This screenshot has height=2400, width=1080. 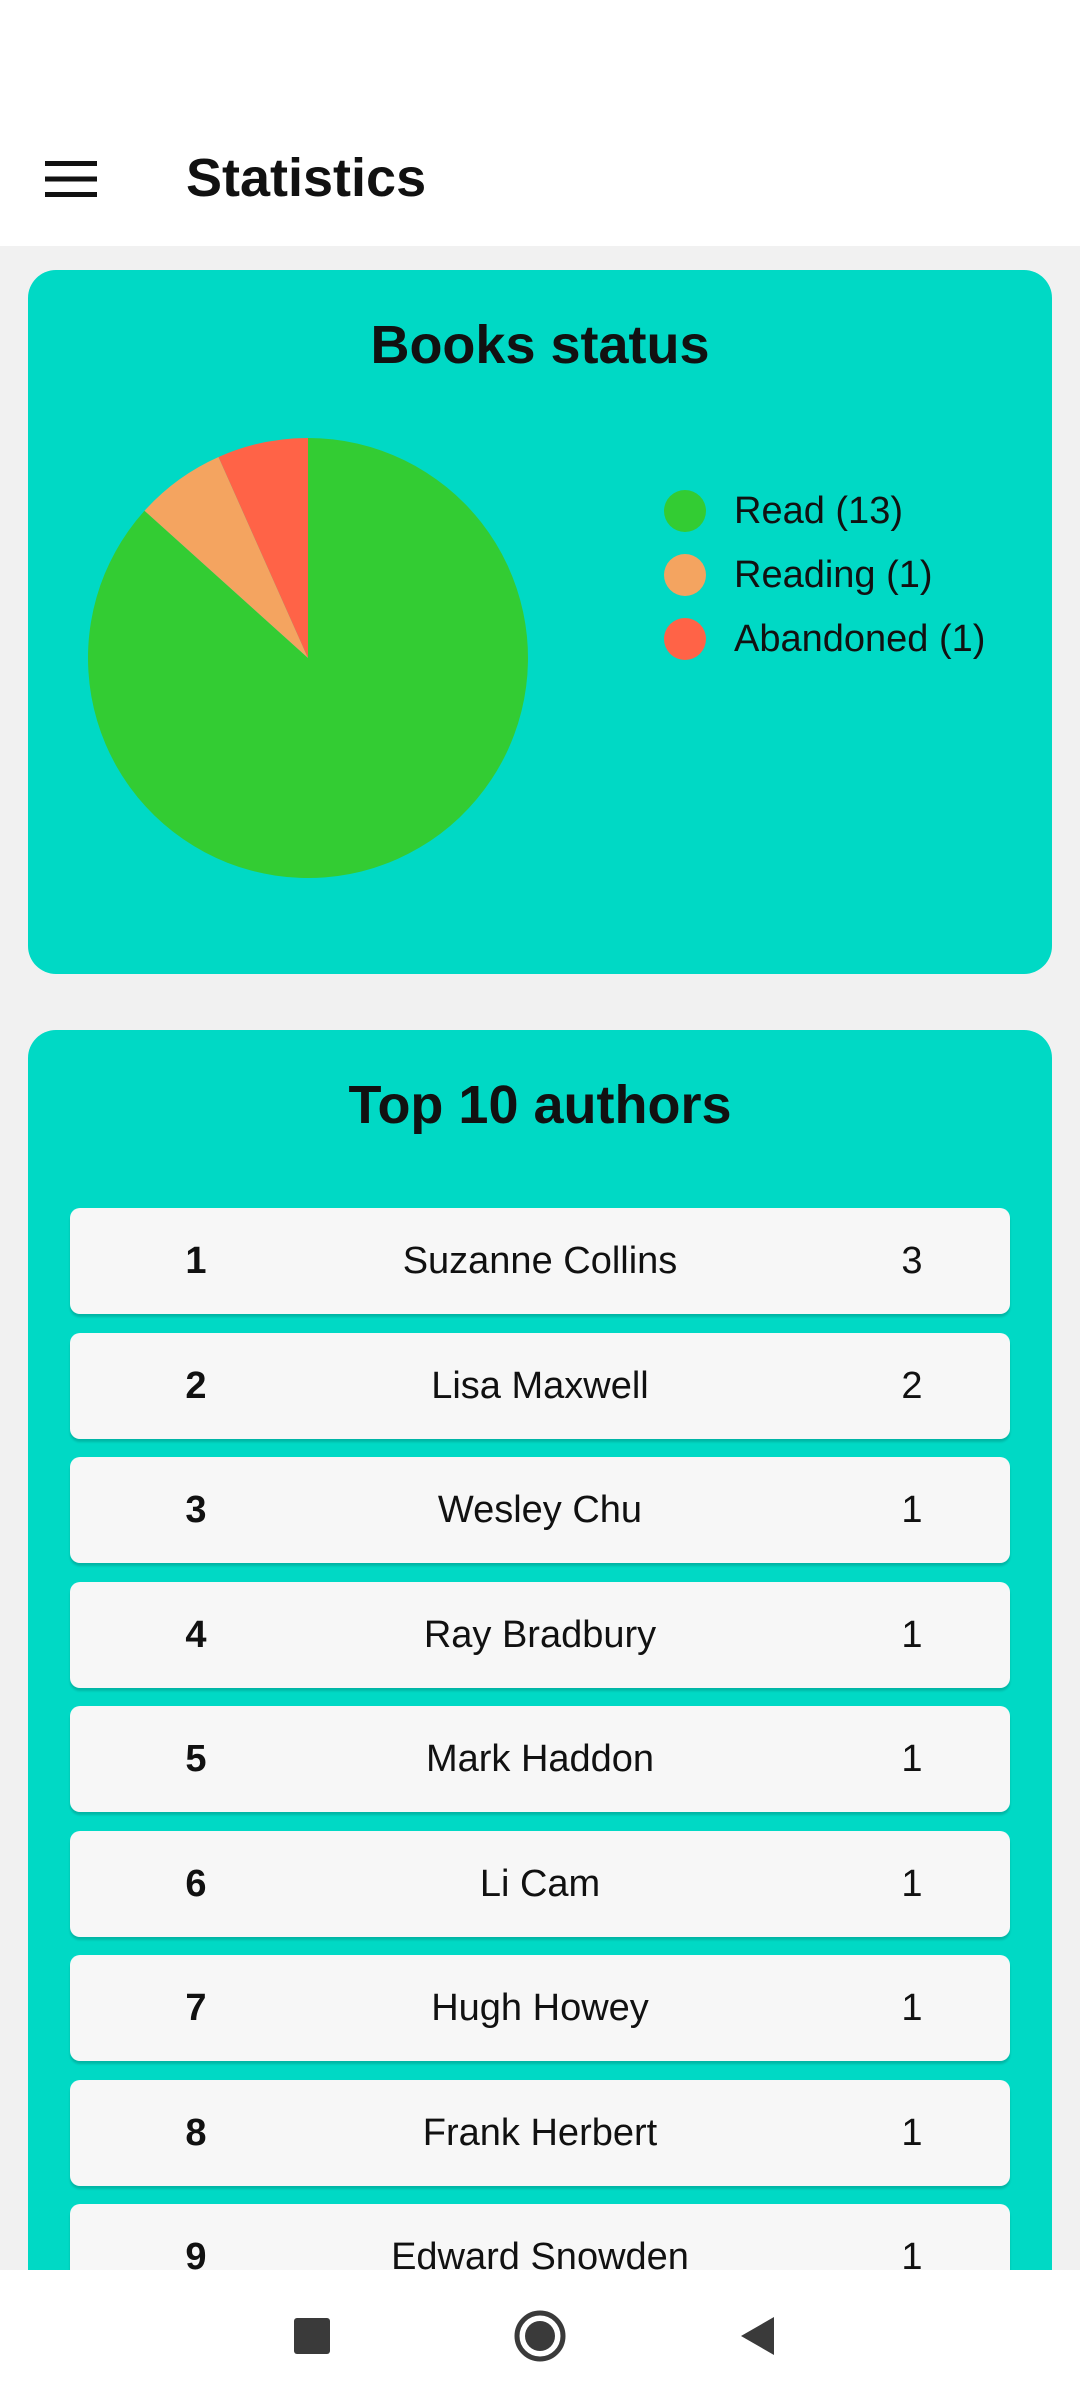 I want to click on legend-label-read: Read (13), so click(x=818, y=511).